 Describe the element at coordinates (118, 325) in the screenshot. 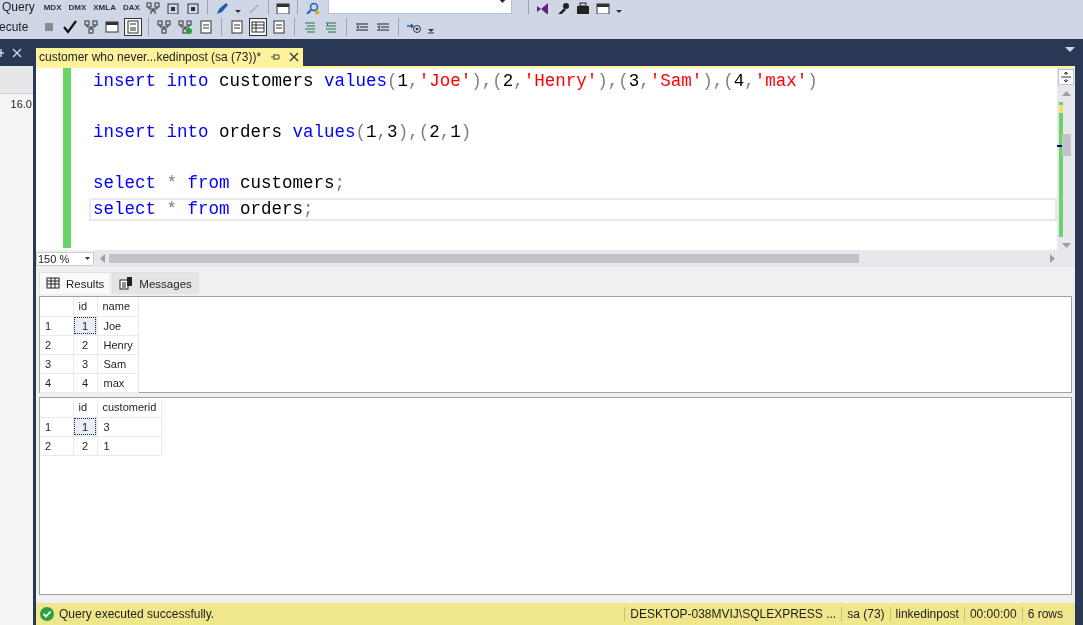

I see `table-cell: Joe` at that location.